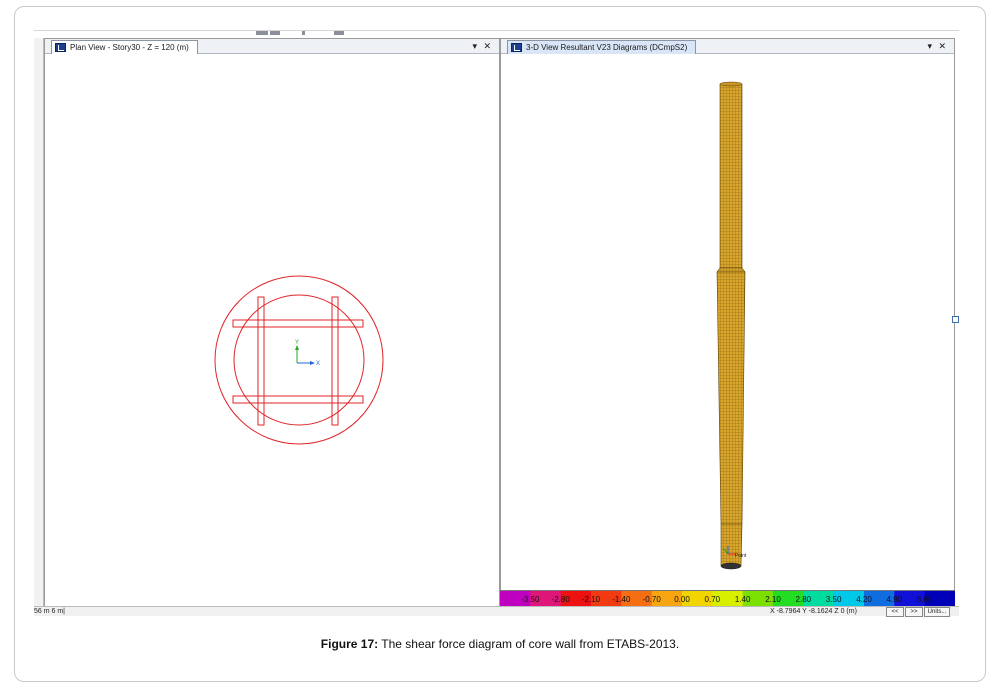  I want to click on previous-button: <<, so click(895, 612).